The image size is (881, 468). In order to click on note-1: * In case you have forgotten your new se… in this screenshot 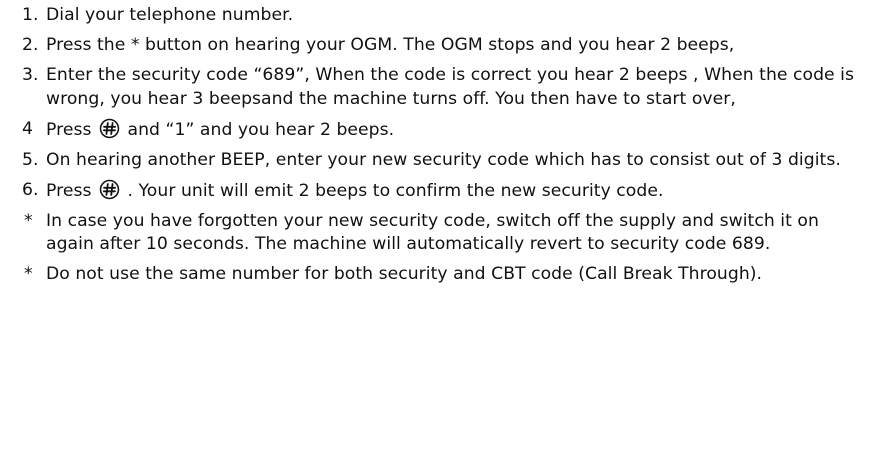, I will do `click(447, 233)`.